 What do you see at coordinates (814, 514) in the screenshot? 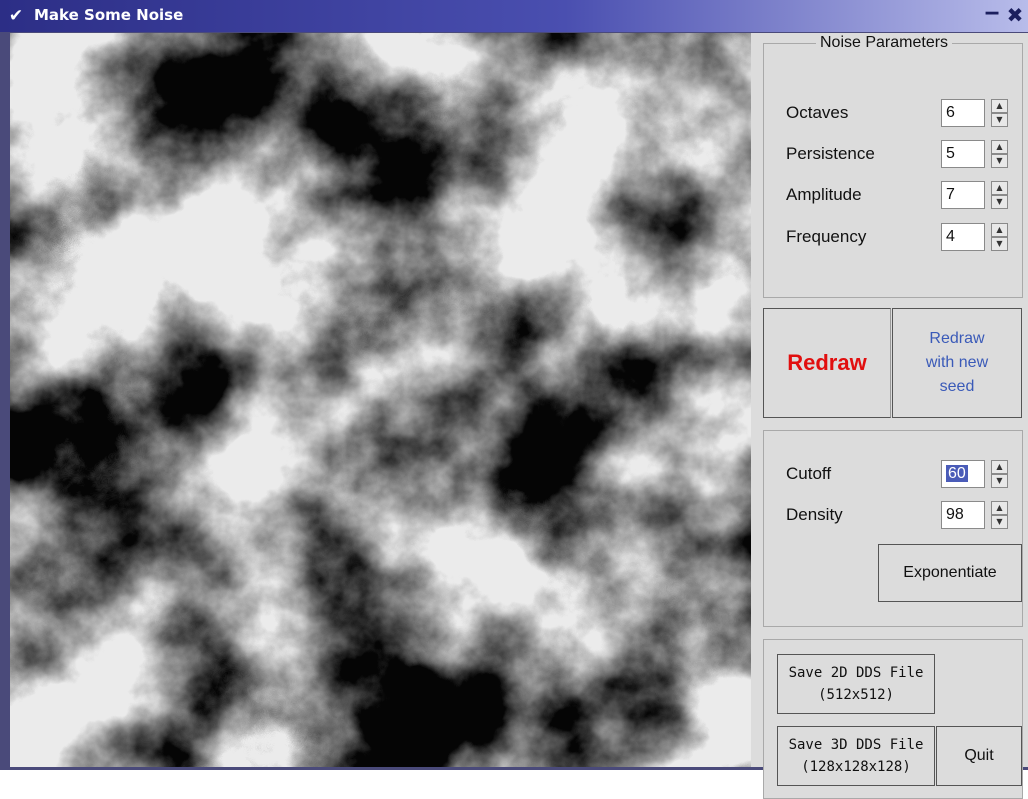
I see `density-label: Density` at bounding box center [814, 514].